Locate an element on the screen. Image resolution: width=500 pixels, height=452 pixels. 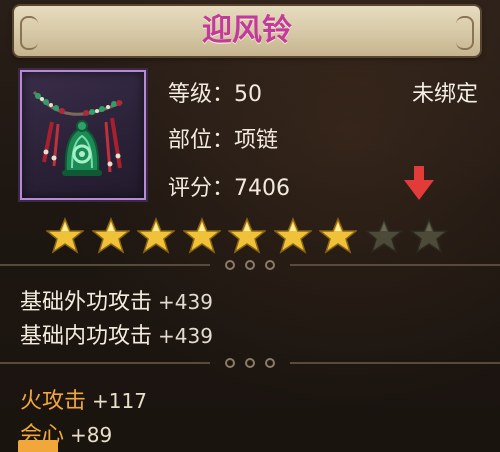
star-rating is located at coordinates (251, 236).